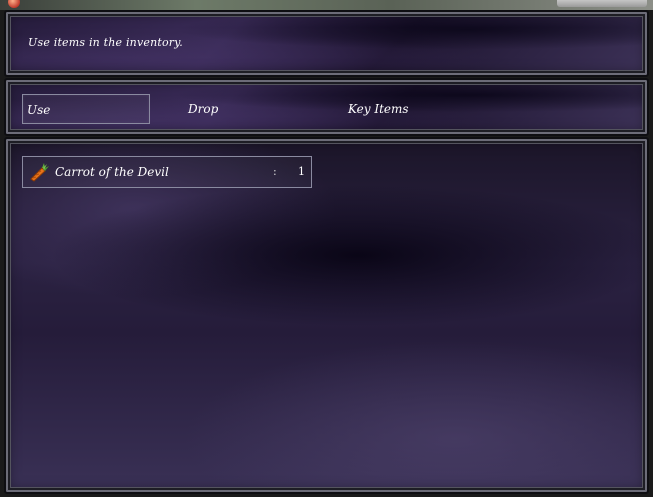 This screenshot has height=497, width=653. I want to click on command-key-items: Key Items, so click(409, 109).